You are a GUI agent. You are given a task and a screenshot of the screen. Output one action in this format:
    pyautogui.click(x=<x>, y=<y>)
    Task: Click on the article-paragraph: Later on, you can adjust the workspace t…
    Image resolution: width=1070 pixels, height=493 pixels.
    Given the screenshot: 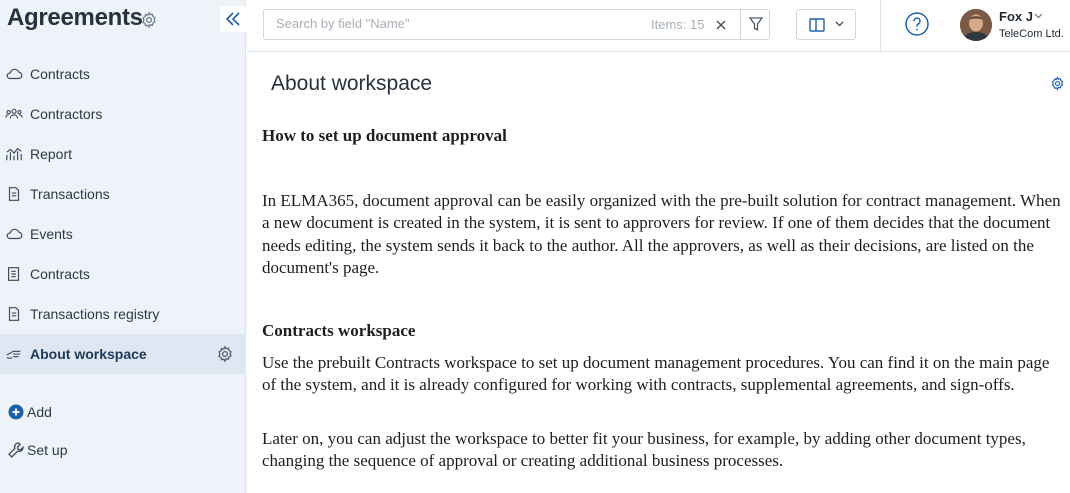 What is the action you would take?
    pyautogui.click(x=644, y=450)
    